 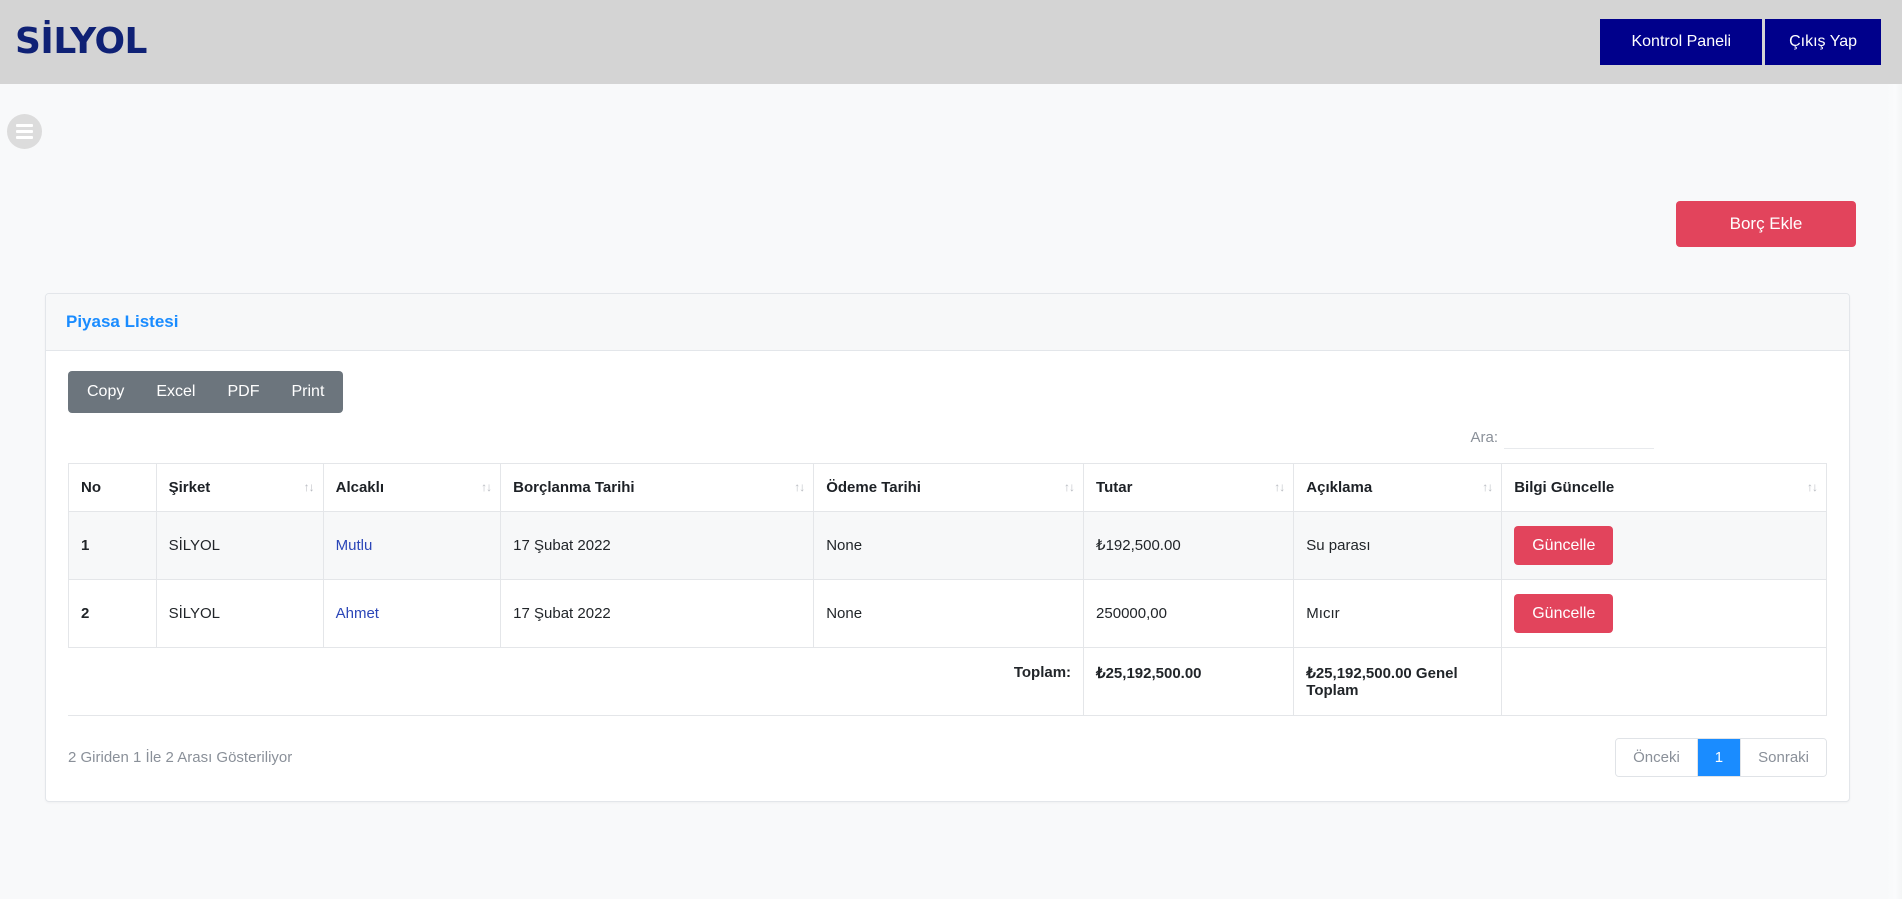 I want to click on column-header-bilgi-guncelle: Bilgi Güncelle ↑↓, so click(x=1664, y=487).